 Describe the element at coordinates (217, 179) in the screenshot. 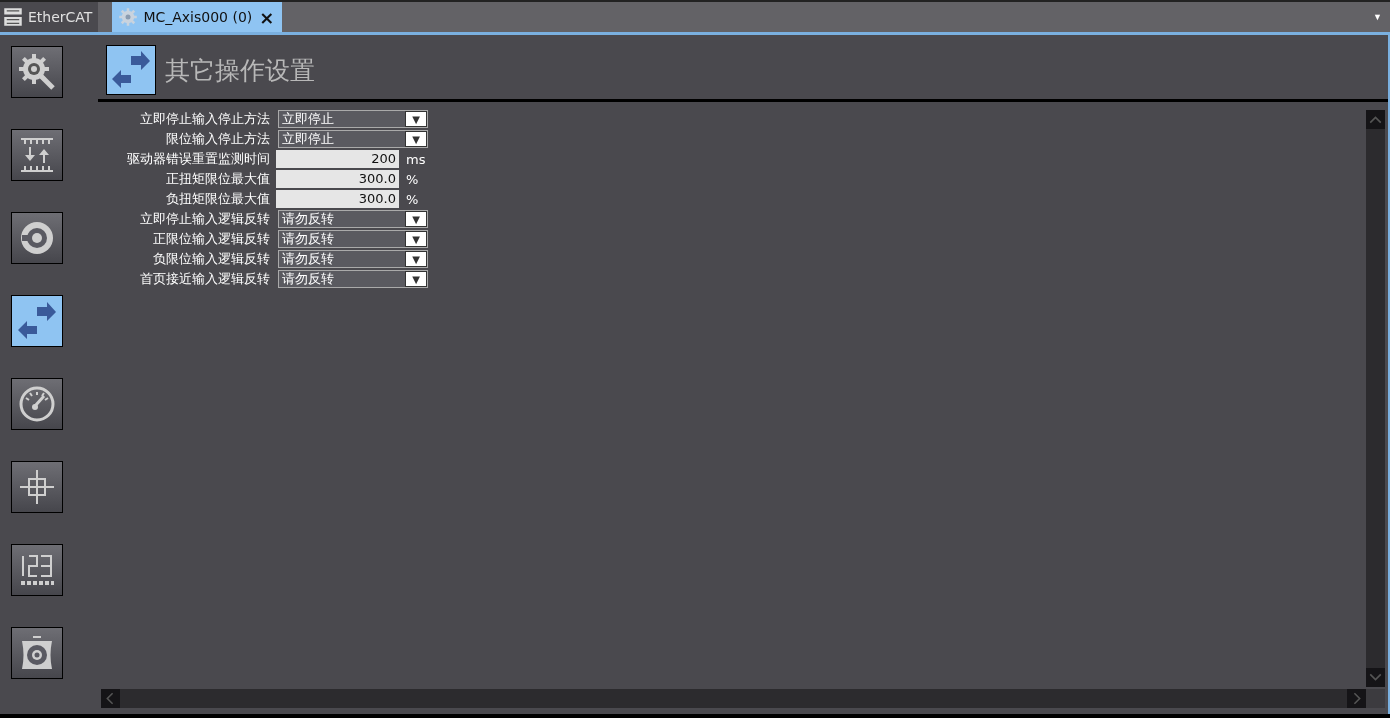

I see `setting-label: 正扭矩限位最大值` at that location.